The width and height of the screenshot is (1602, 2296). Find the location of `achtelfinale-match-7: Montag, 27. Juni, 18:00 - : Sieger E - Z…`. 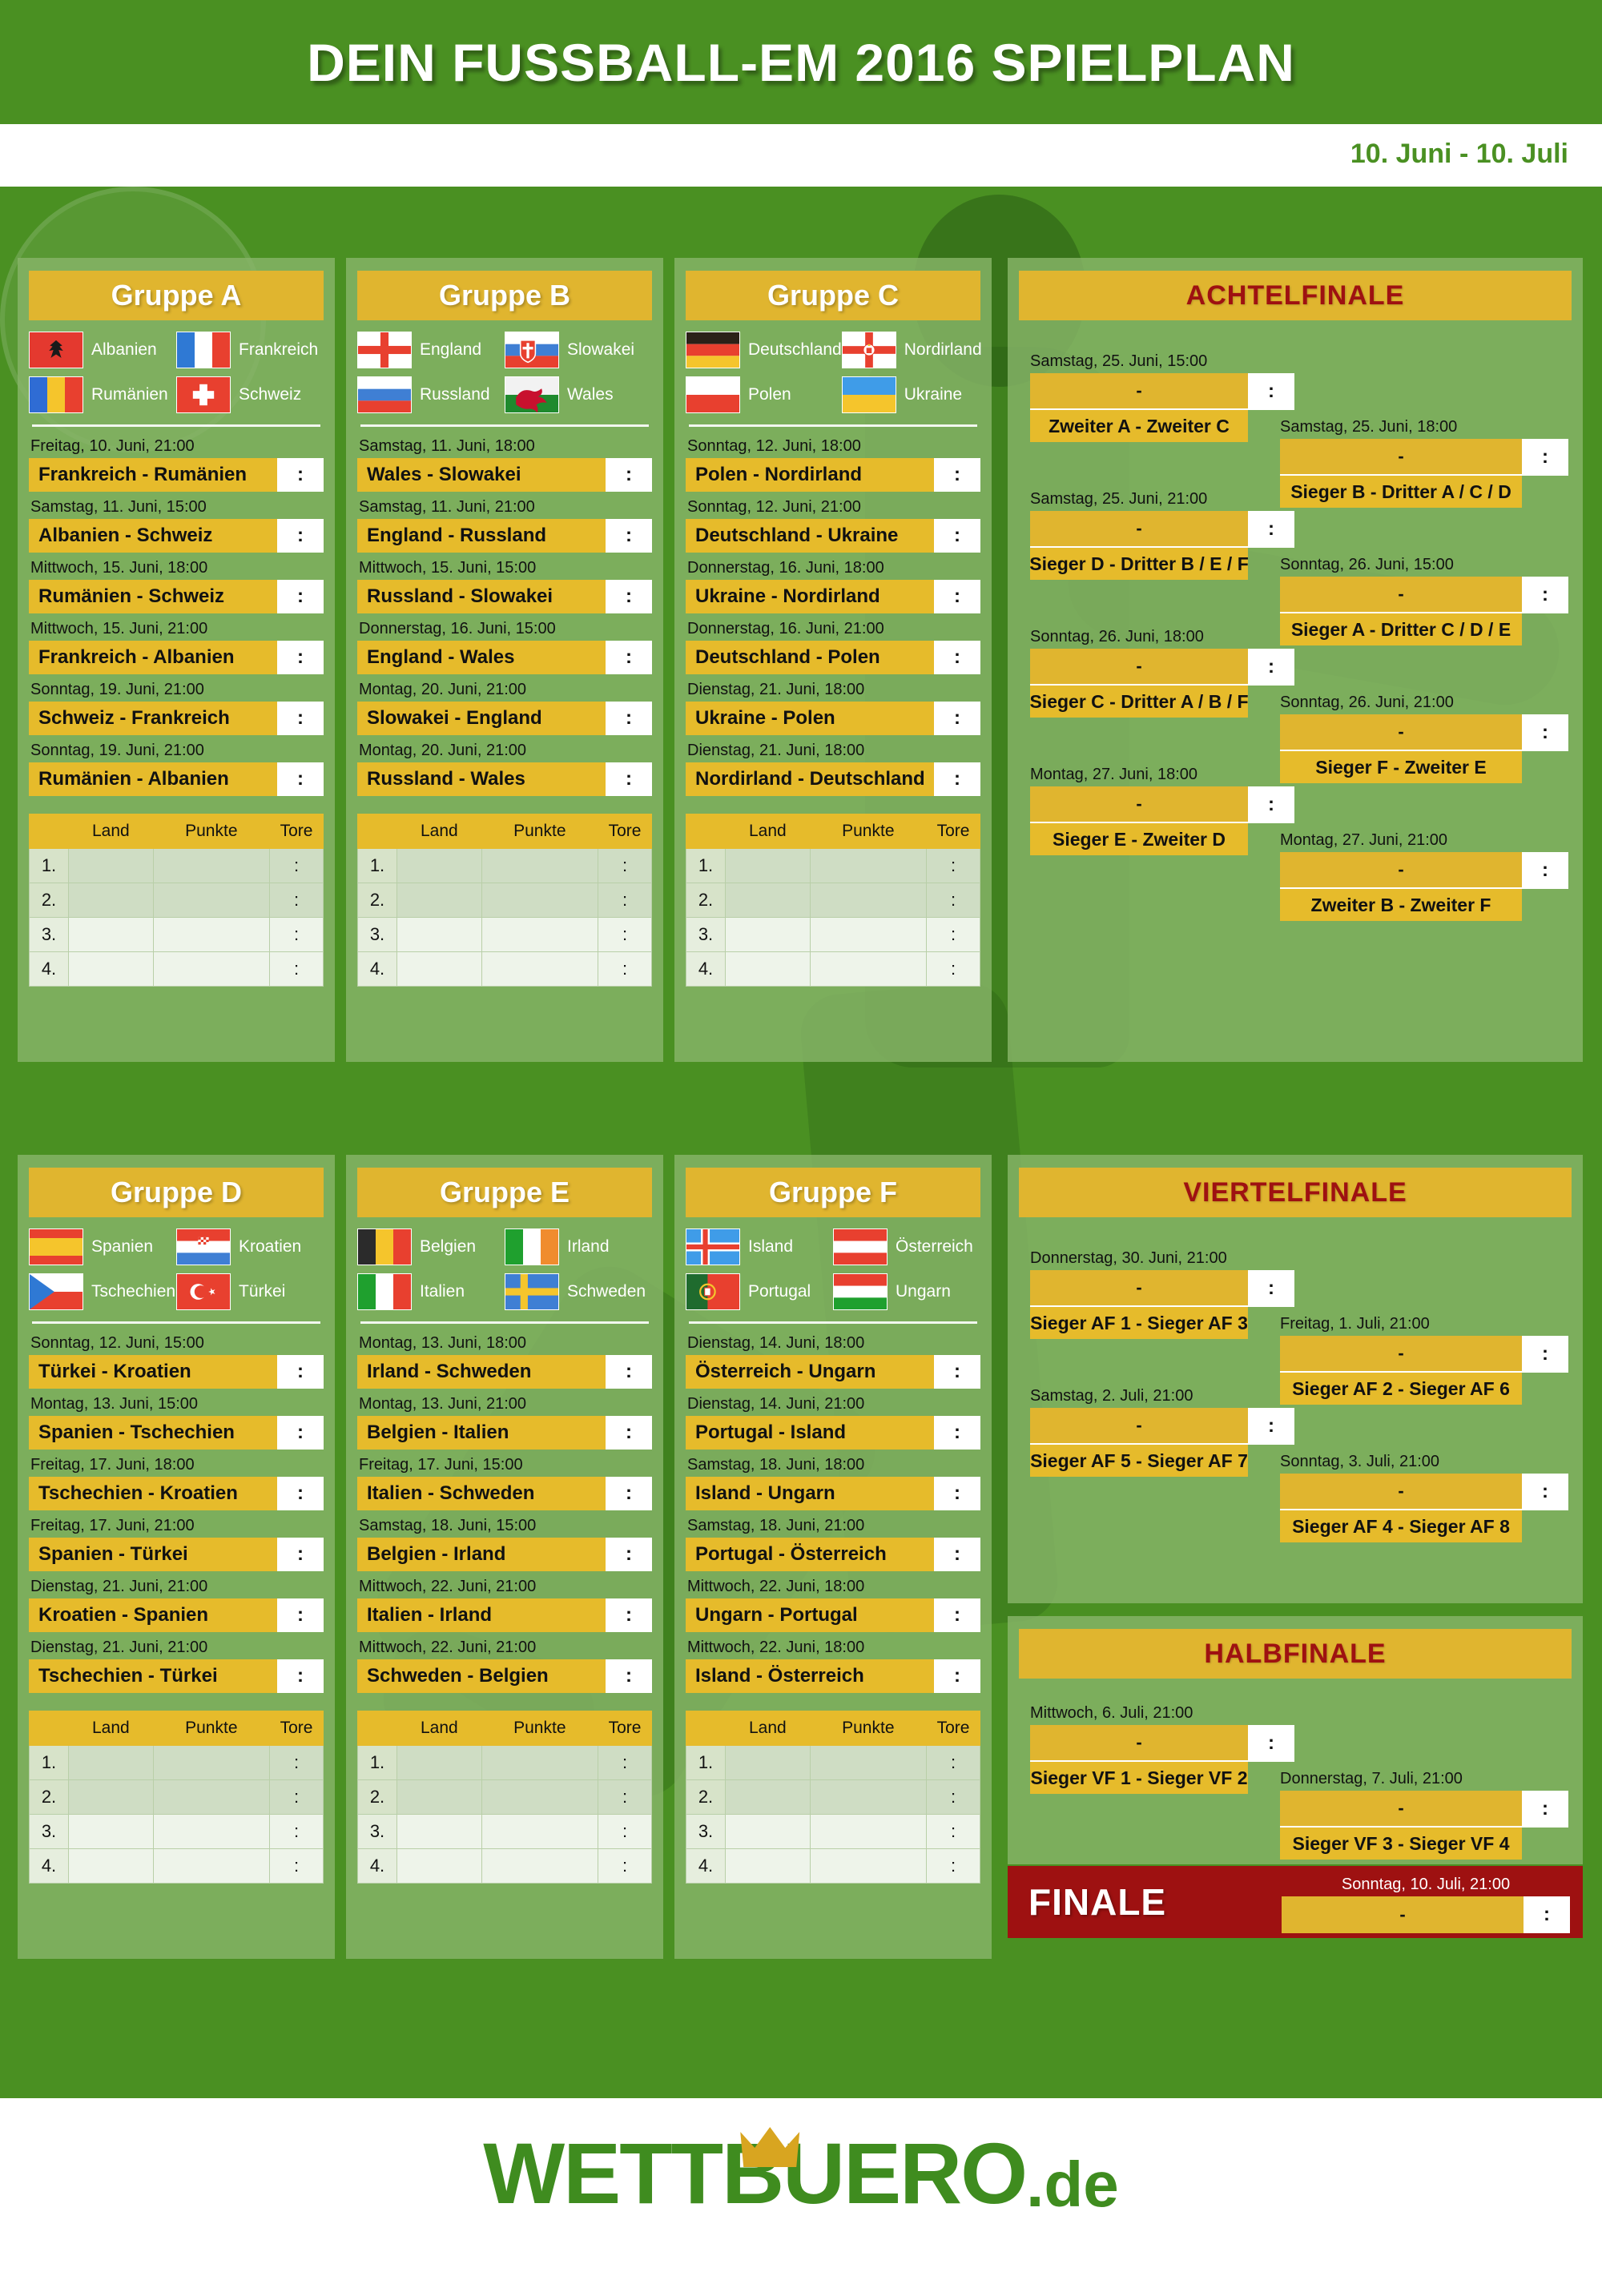

achtelfinale-match-7: Montag, 27. Juni, 18:00 - : Sieger E - Z… is located at coordinates (1162, 811).